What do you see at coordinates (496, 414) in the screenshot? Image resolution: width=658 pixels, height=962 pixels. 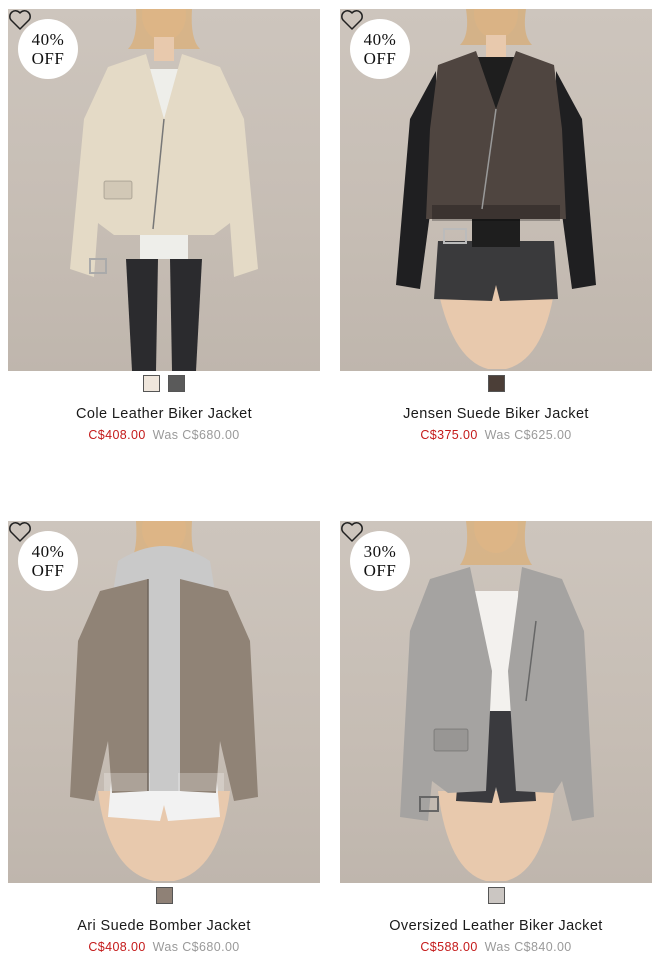 I see `product-name: Jensen Suede Biker Jacket` at bounding box center [496, 414].